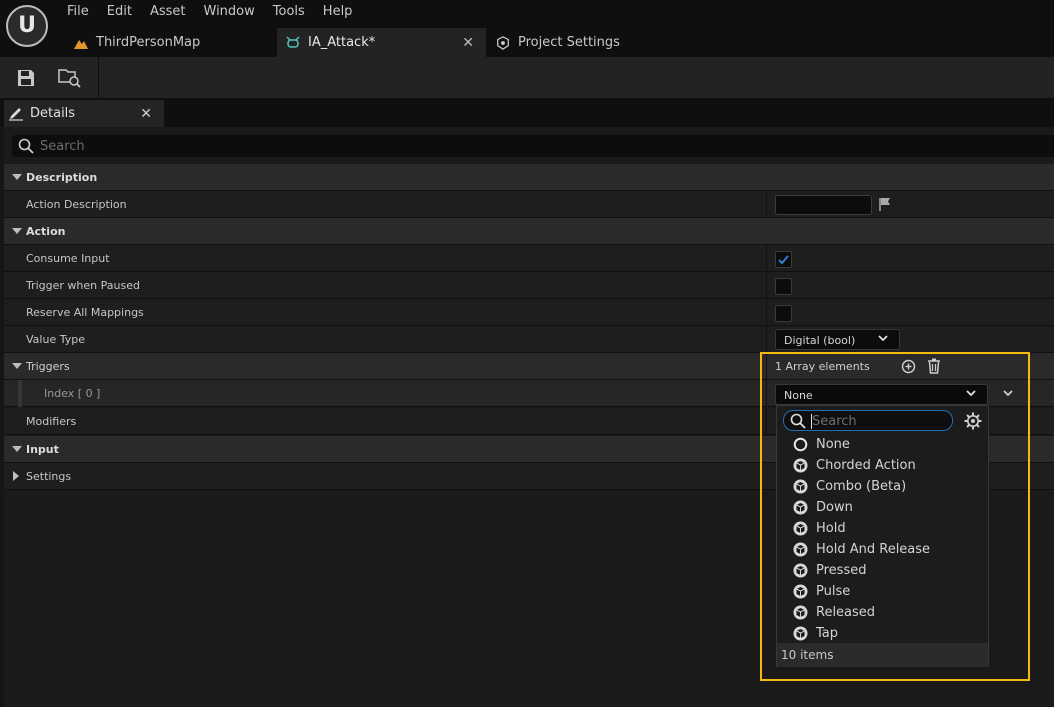 The height and width of the screenshot is (707, 1054). Describe the element at coordinates (527, 78) in the screenshot. I see `asset-toolbar` at that location.